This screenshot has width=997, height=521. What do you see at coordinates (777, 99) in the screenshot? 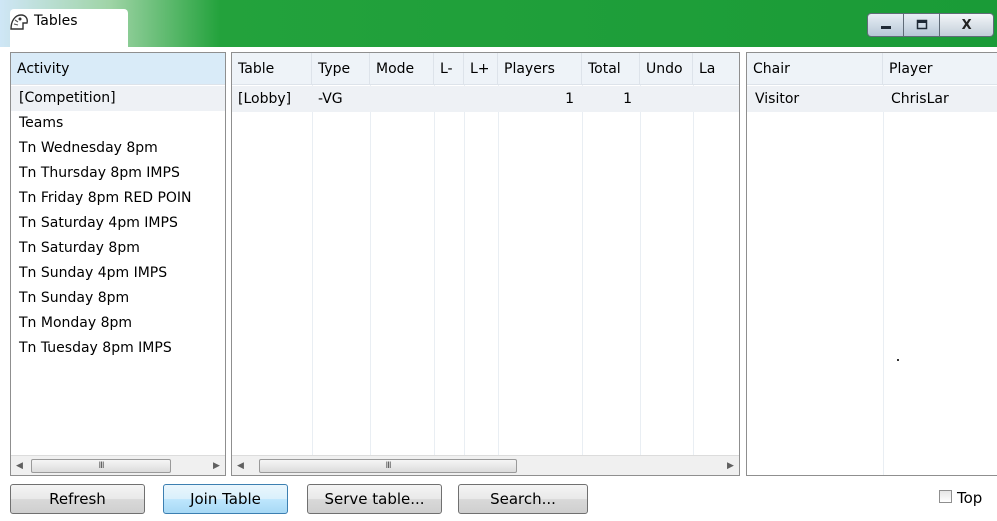
I see `cell-chair: Visitor` at bounding box center [777, 99].